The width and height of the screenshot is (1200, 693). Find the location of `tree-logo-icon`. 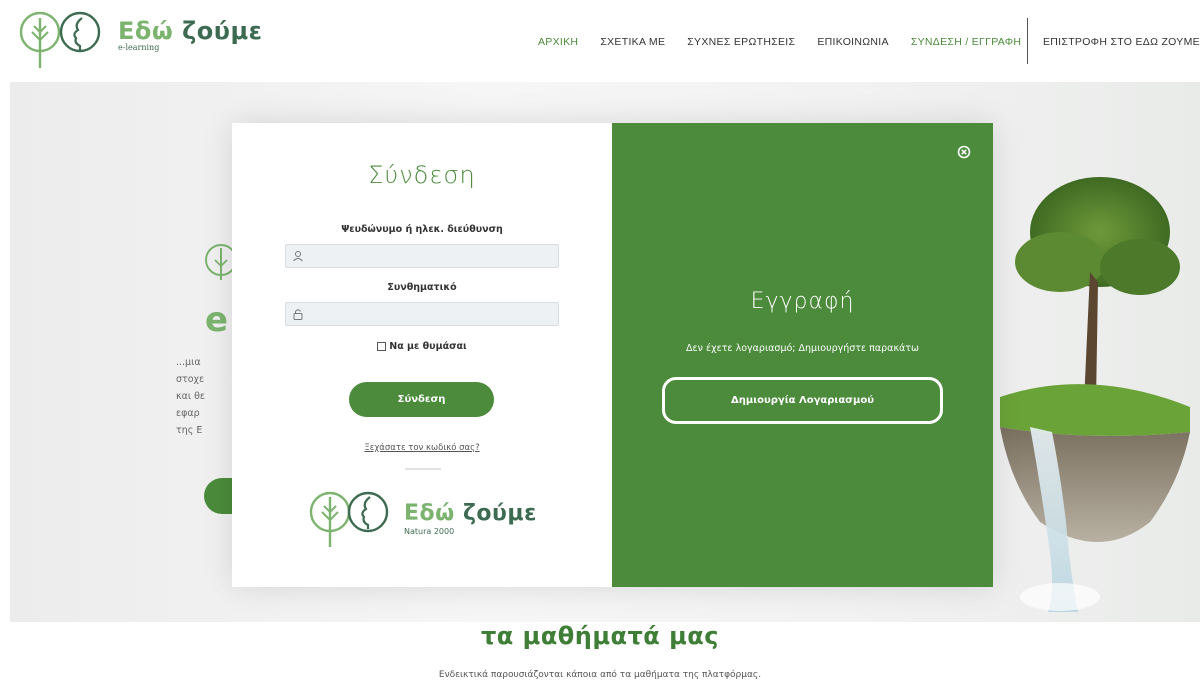

tree-logo-icon is located at coordinates (60, 39).